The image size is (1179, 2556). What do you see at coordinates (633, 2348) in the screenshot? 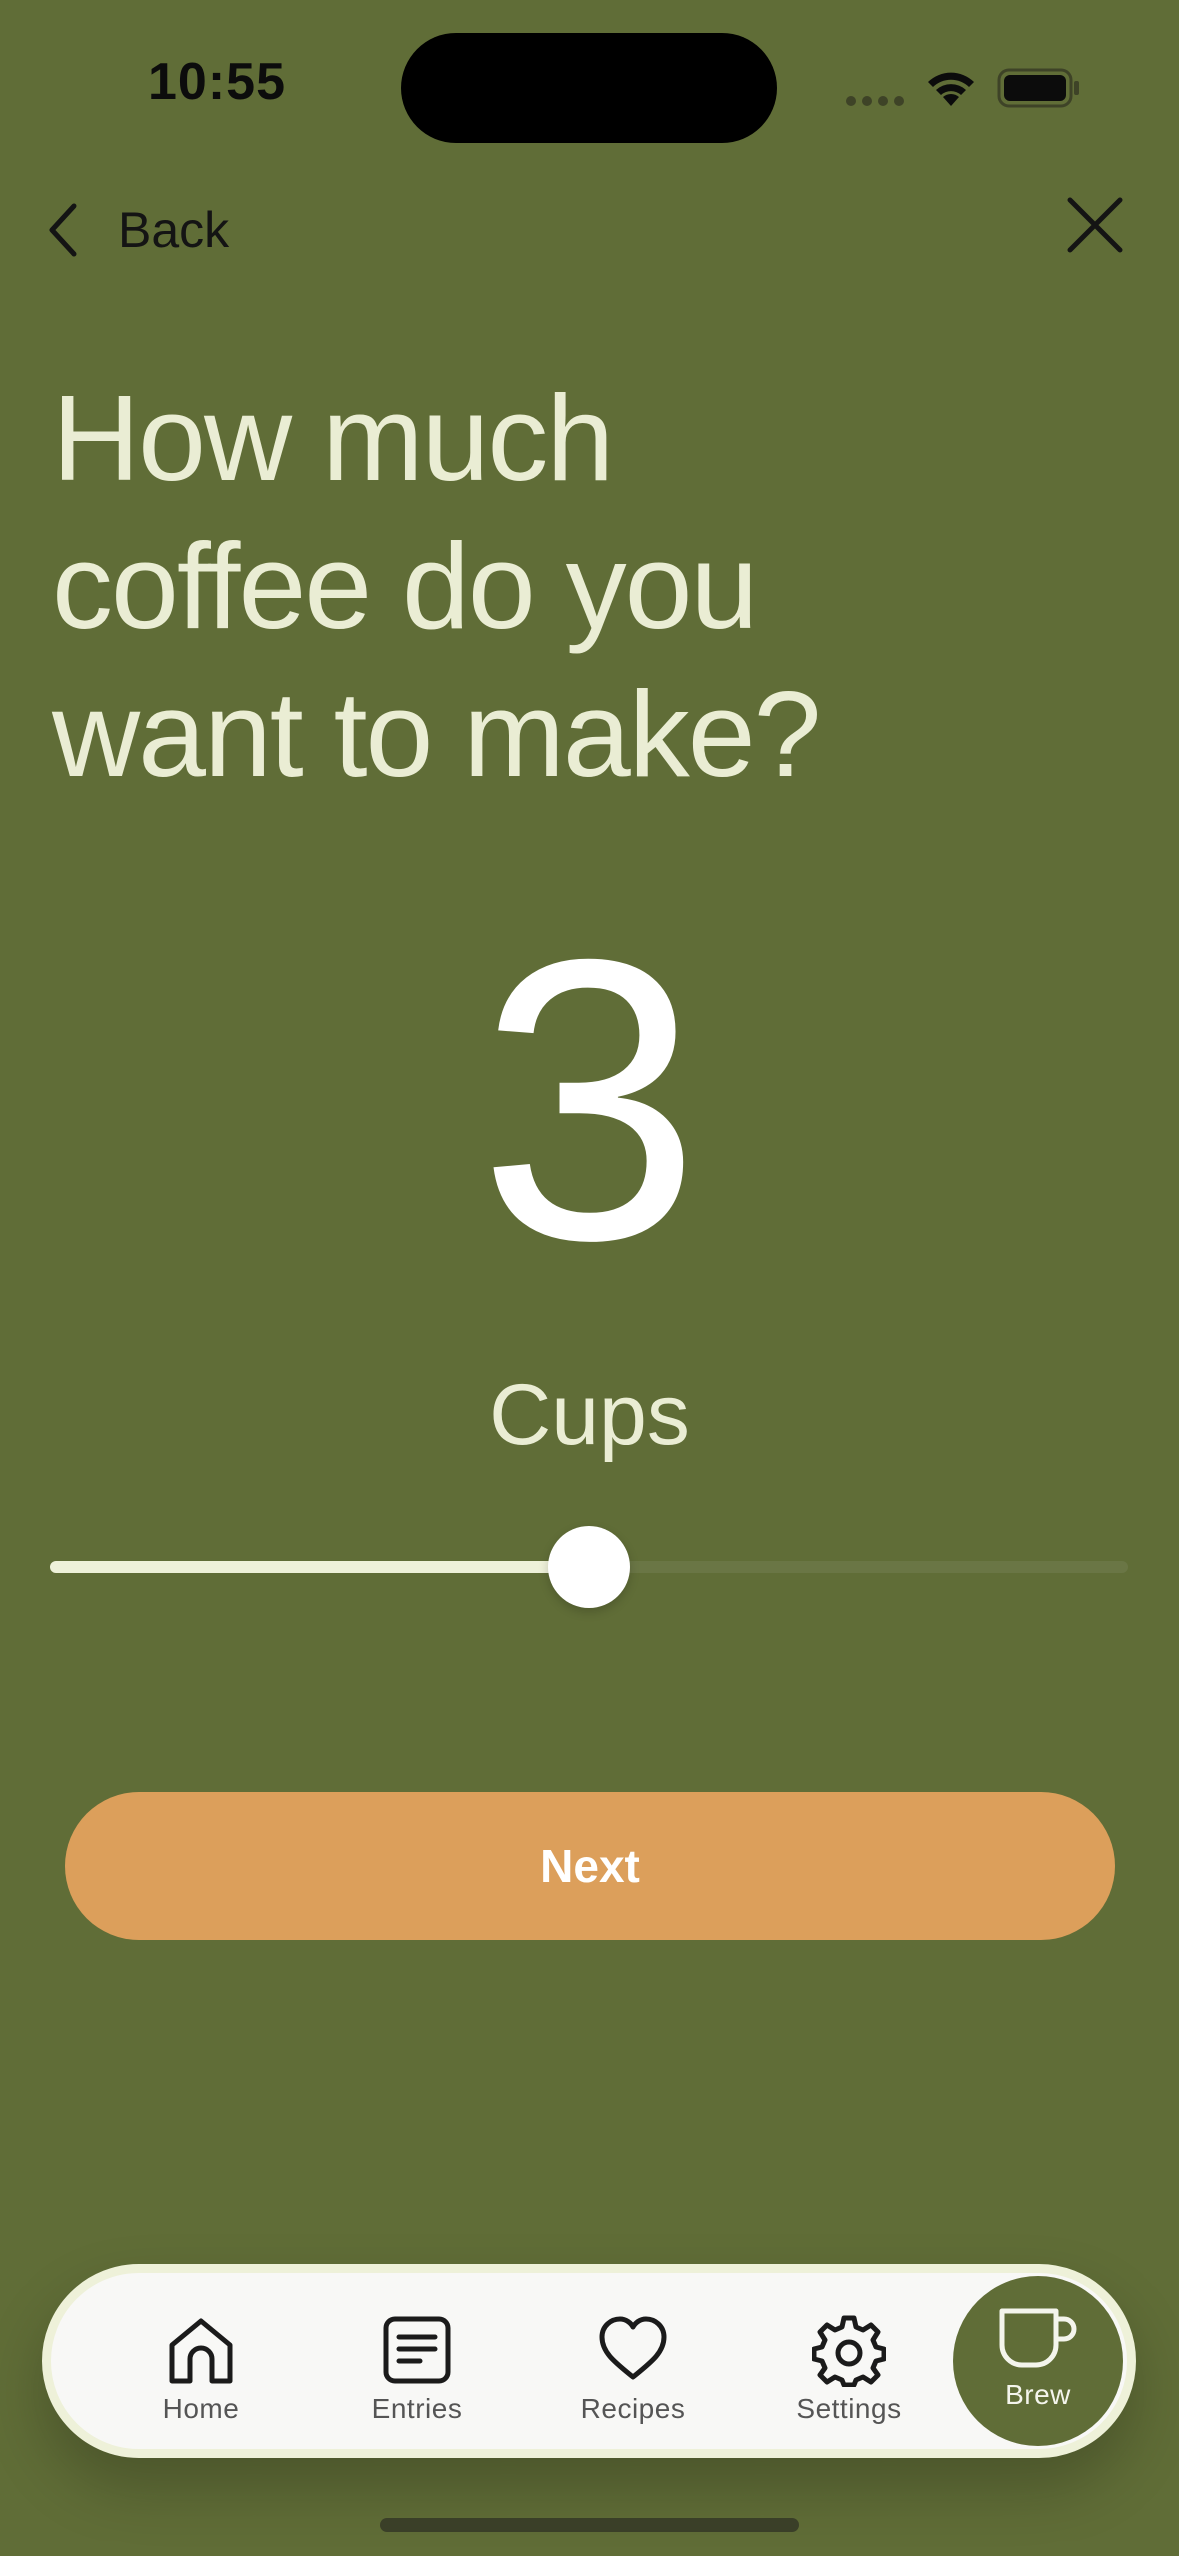
I see `heart-icon` at bounding box center [633, 2348].